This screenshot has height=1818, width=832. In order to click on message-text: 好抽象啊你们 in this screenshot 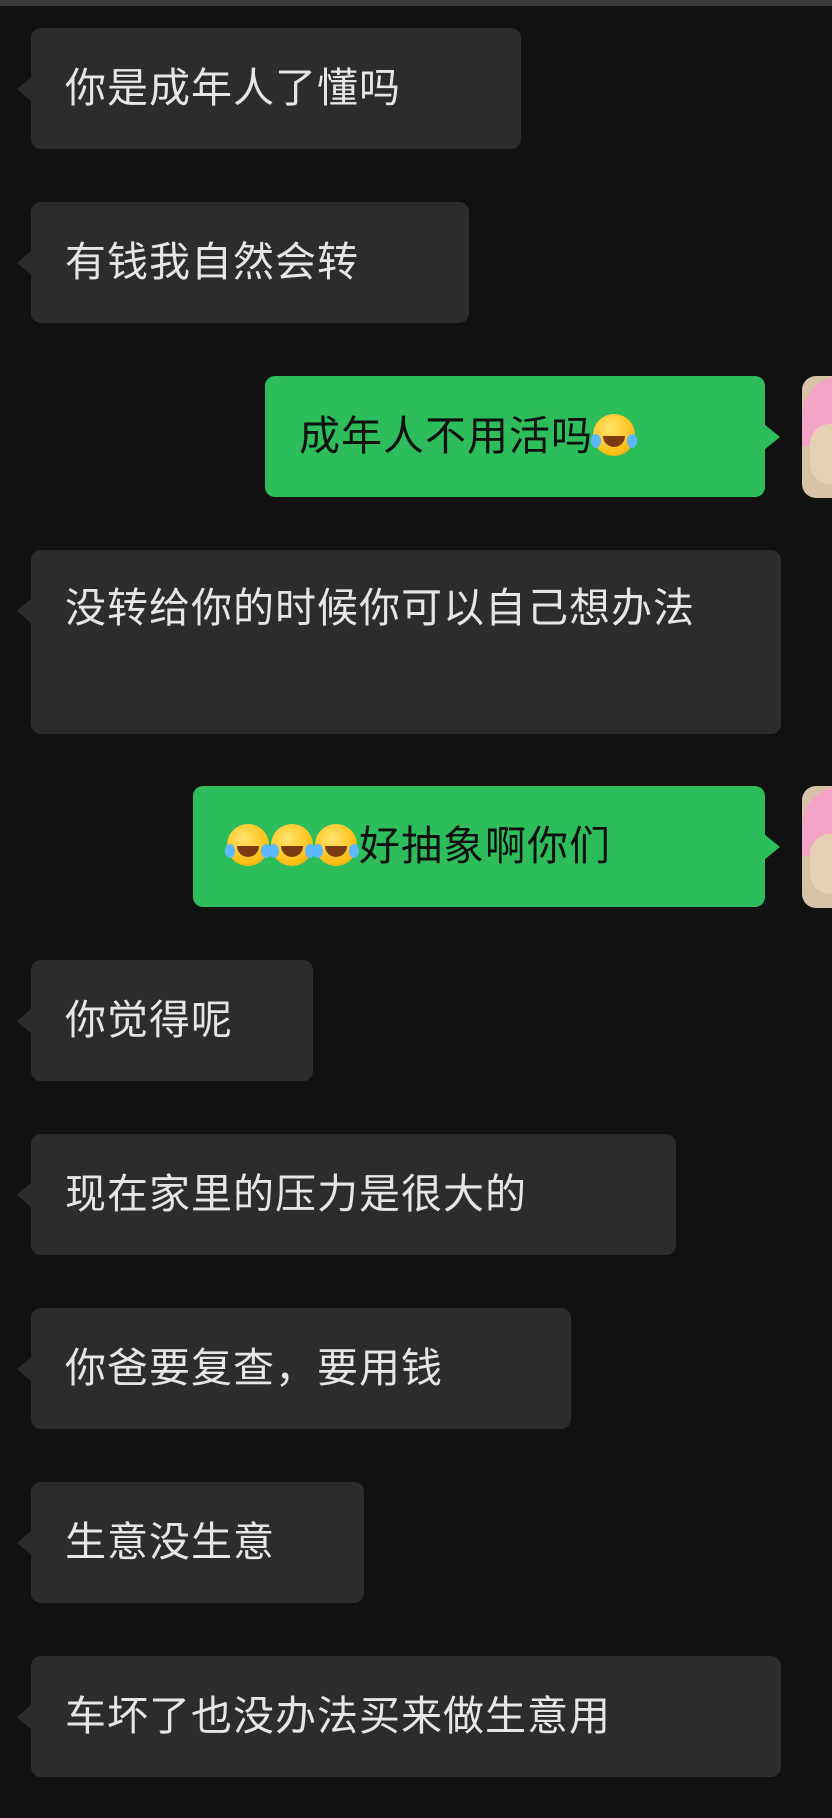, I will do `click(485, 846)`.